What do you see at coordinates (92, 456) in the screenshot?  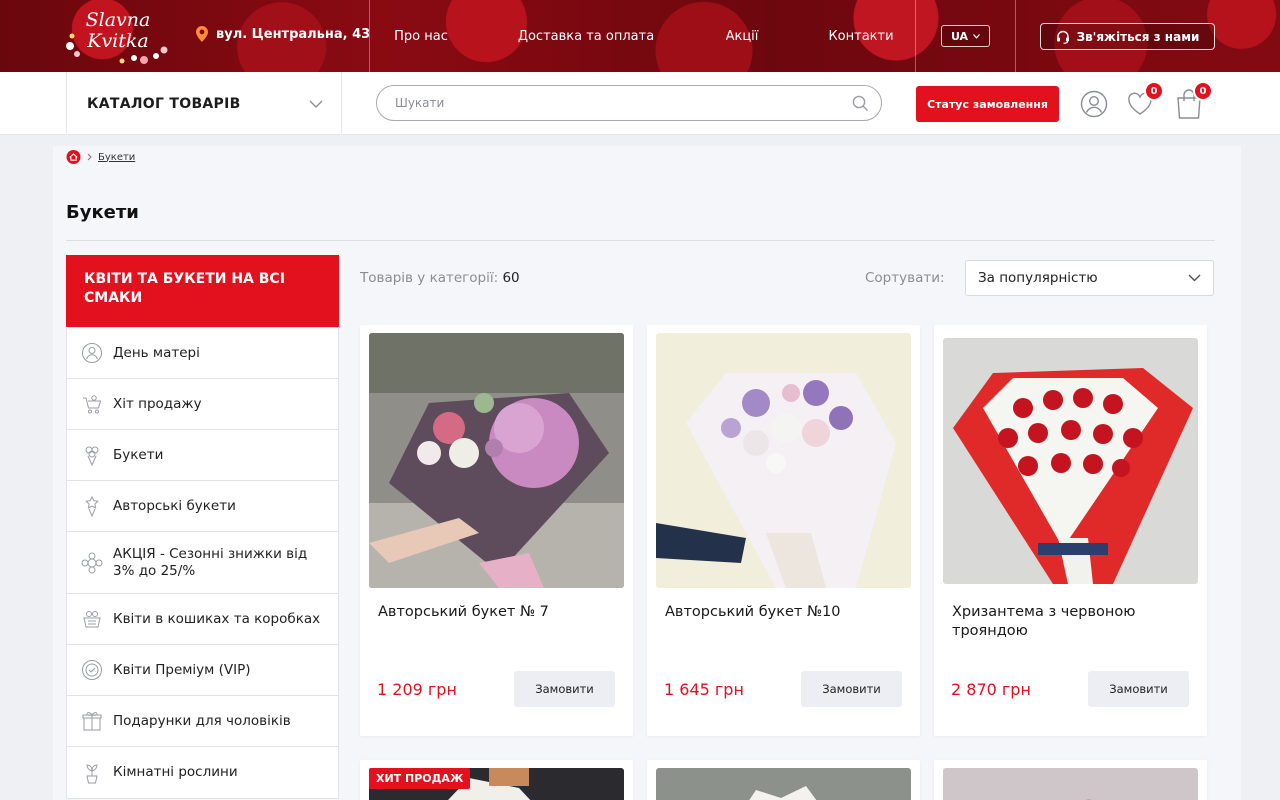 I see `bouquet-icon` at bounding box center [92, 456].